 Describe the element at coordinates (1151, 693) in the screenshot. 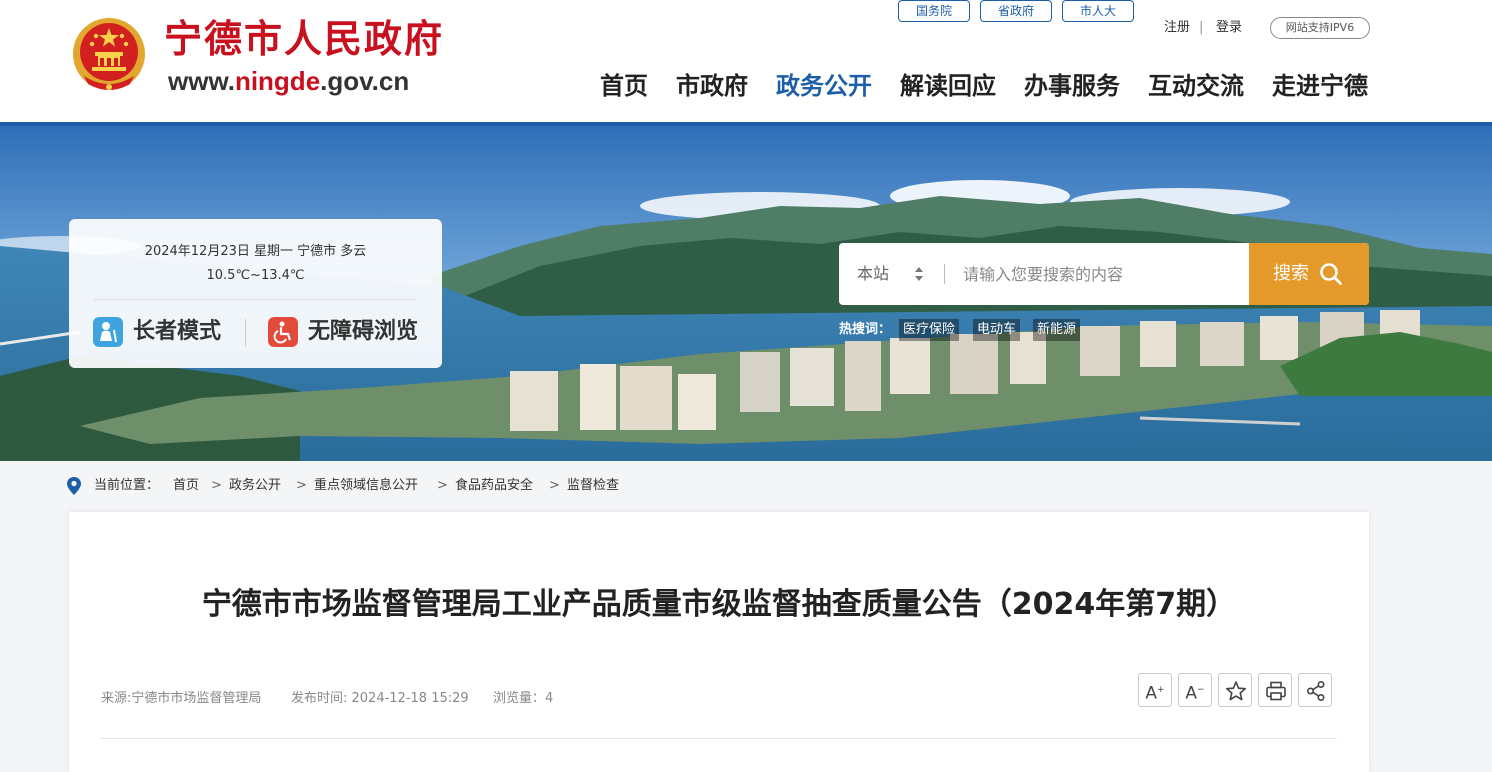

I see `font-increase-letter: A` at that location.